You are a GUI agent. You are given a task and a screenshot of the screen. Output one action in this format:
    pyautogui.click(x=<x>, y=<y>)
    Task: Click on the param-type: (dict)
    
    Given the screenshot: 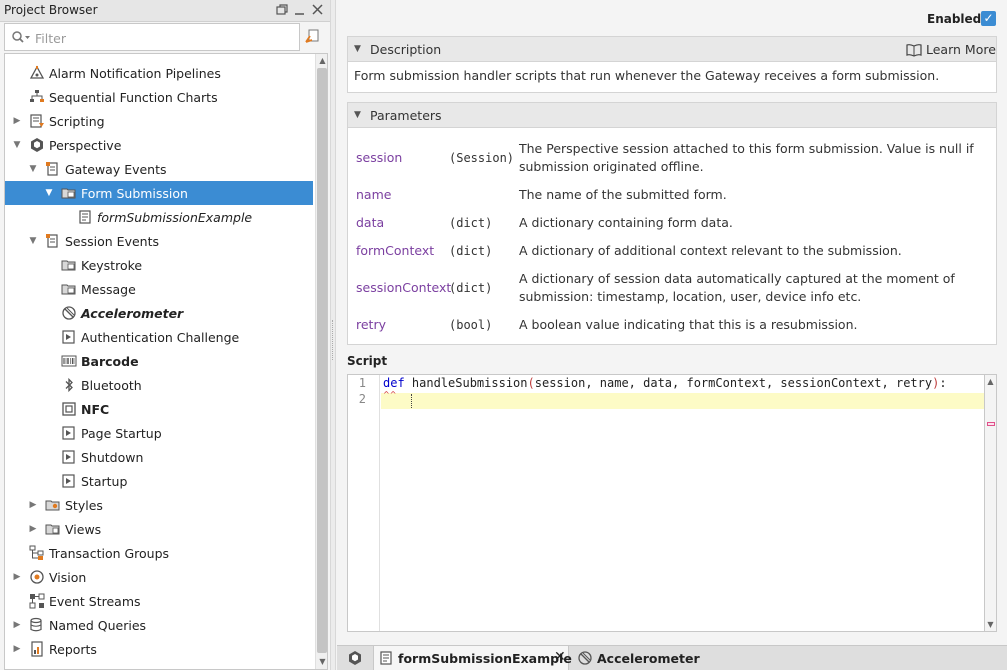 What is the action you would take?
    pyautogui.click(x=471, y=288)
    